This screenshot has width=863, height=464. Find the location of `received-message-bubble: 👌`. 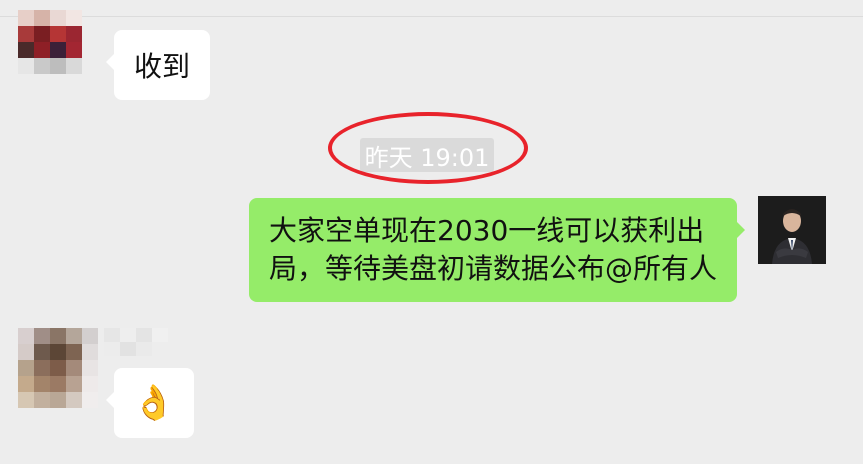

received-message-bubble: 👌 is located at coordinates (150, 403).